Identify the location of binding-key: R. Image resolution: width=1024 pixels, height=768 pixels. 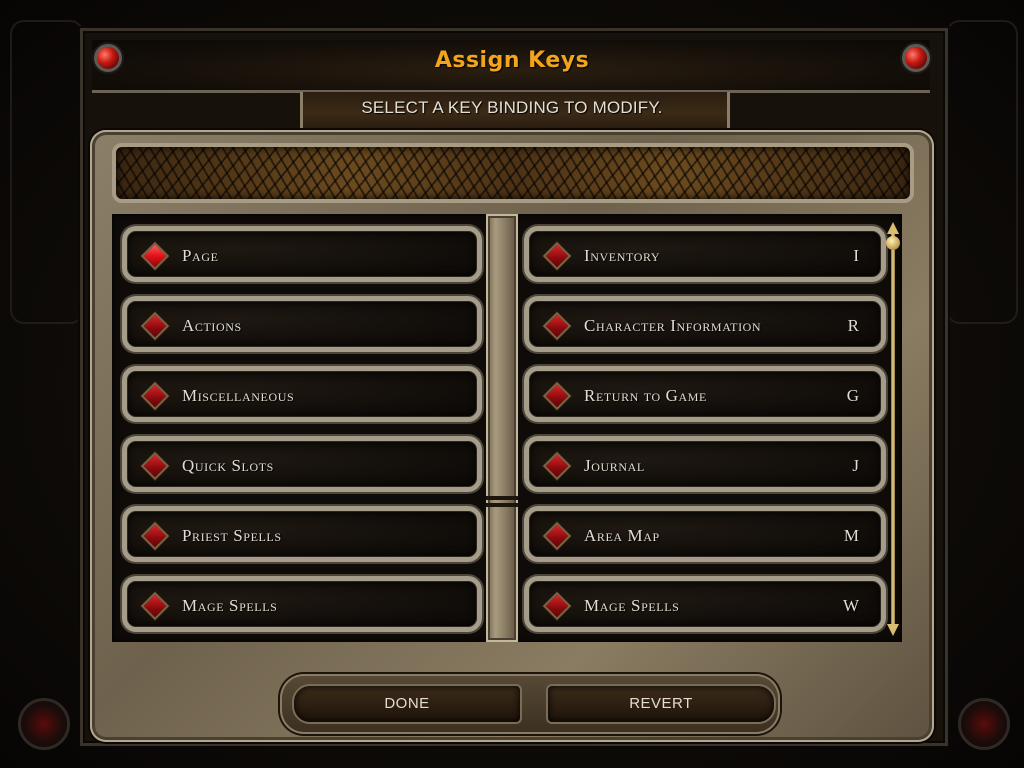
(853, 325).